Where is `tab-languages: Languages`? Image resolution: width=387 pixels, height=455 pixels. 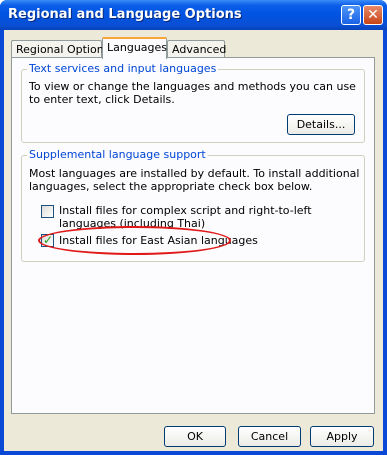 tab-languages: Languages is located at coordinates (134, 48).